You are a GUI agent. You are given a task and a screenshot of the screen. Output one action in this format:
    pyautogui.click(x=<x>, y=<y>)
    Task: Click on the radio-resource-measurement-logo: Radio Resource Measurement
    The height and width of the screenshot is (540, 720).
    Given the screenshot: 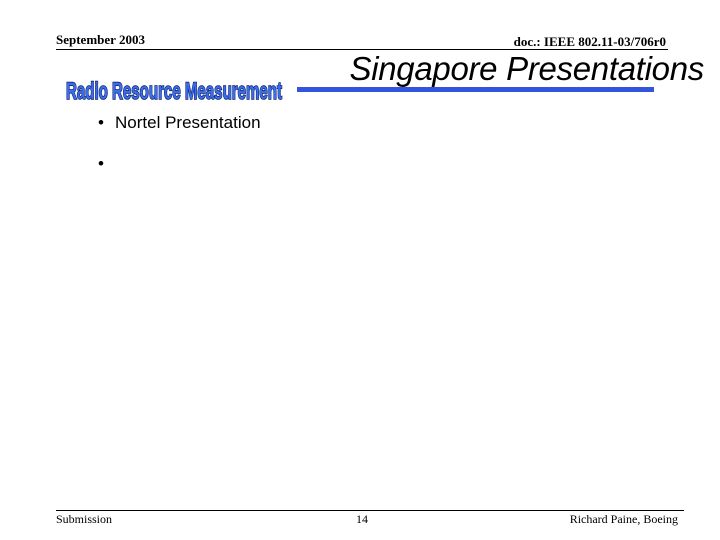 What is the action you would take?
    pyautogui.click(x=174, y=90)
    